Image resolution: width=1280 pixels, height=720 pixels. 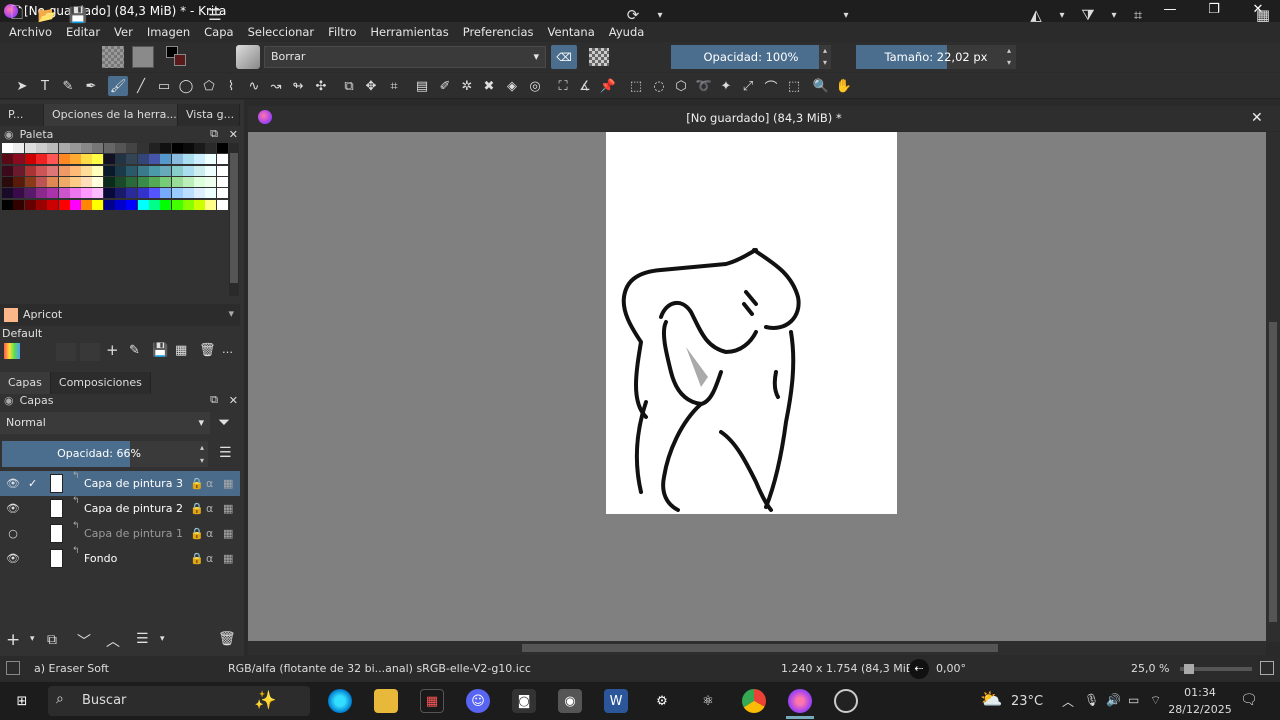 I want to click on chevron-down-icon: ▾, so click(x=1062, y=15).